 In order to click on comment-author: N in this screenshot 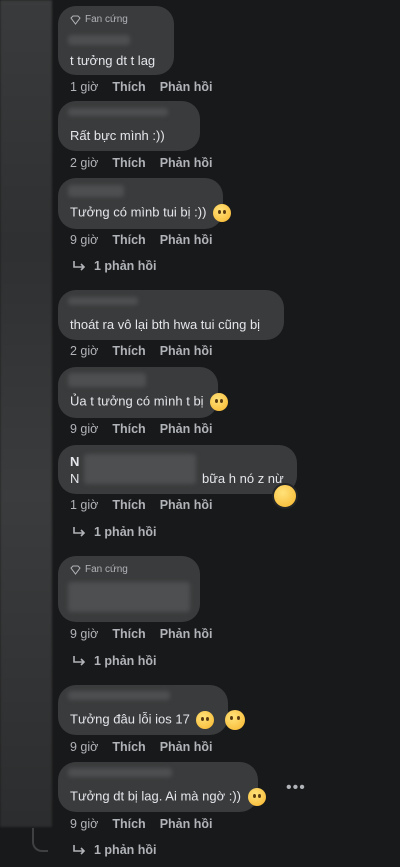, I will do `click(75, 461)`.